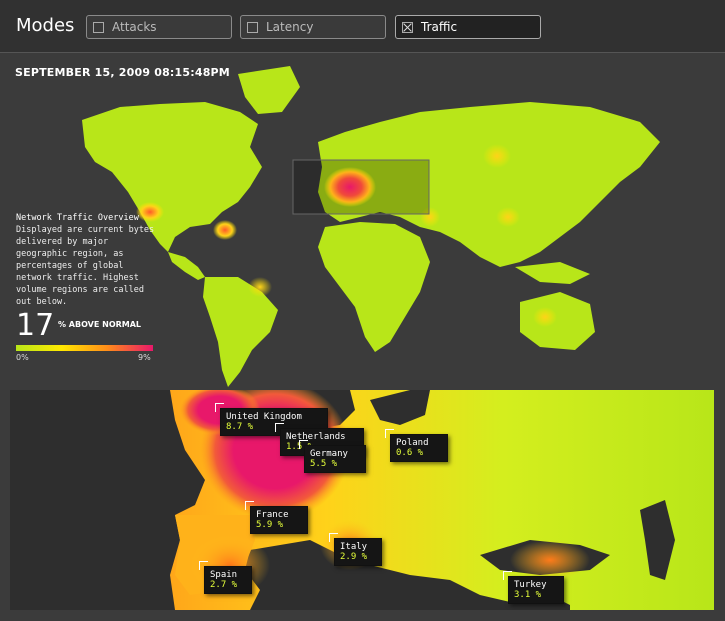  Describe the element at coordinates (159, 27) in the screenshot. I see `mode-attacks-button: Attacks` at that location.